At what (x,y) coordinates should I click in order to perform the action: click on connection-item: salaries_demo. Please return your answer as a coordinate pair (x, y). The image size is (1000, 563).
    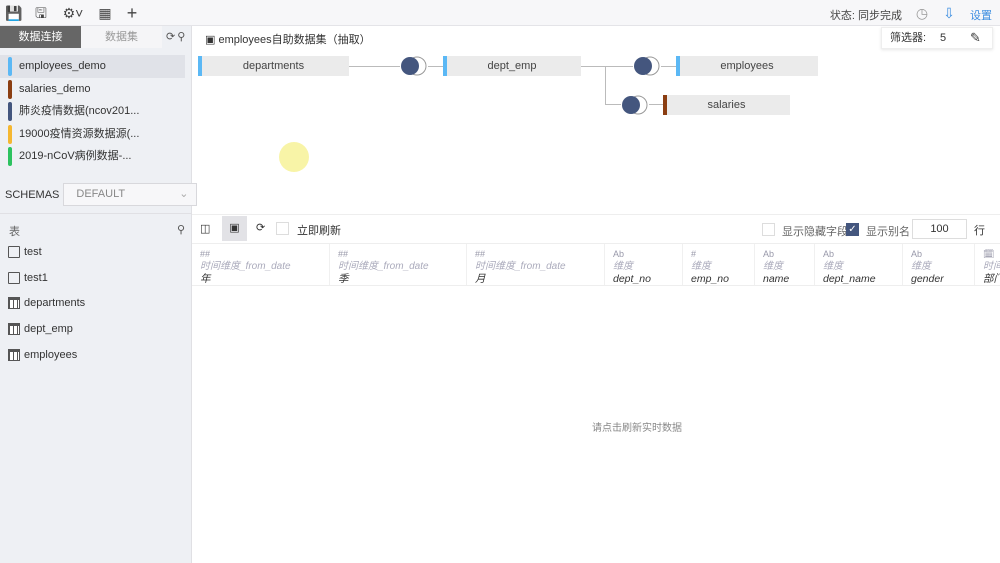
    Looking at the image, I should click on (92, 89).